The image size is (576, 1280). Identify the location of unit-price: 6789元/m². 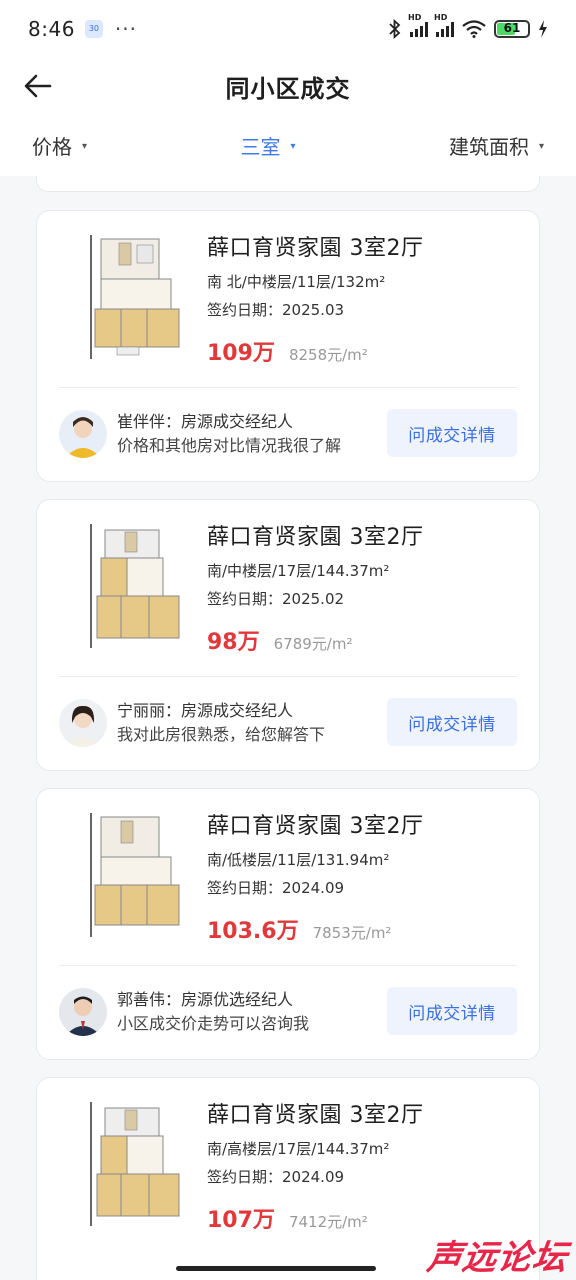
(313, 644).